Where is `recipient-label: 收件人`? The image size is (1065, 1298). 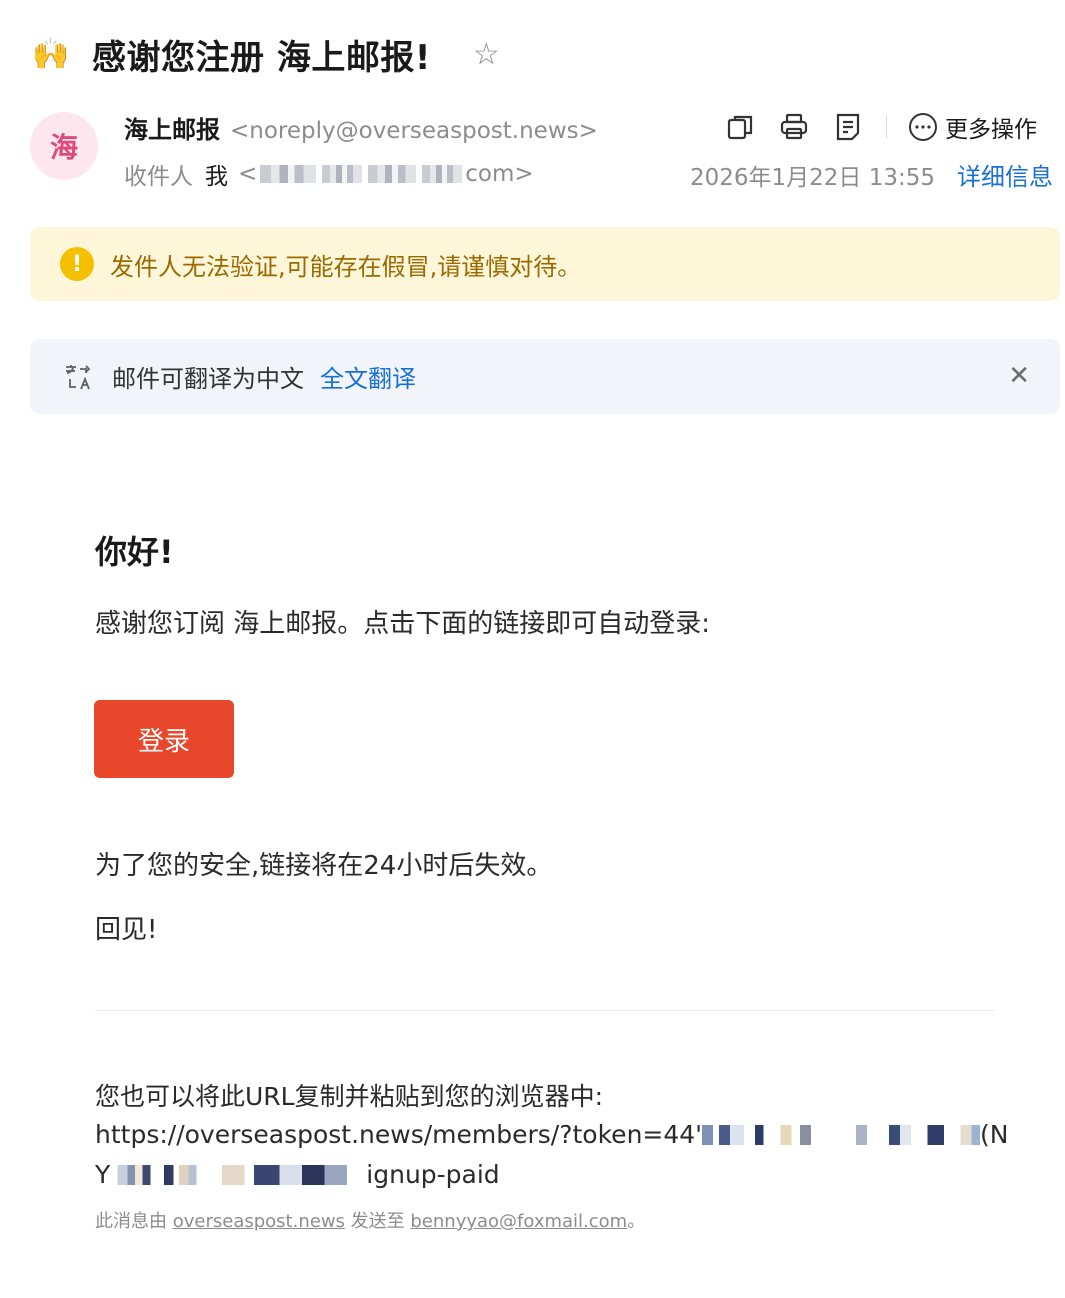 recipient-label: 收件人 is located at coordinates (158, 177).